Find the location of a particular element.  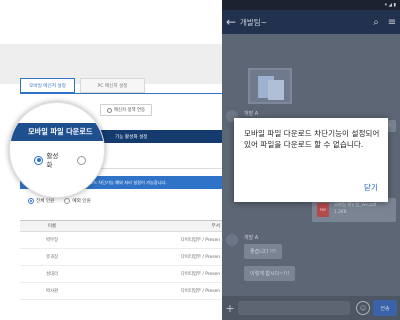

option-enable: 활성화 is located at coordinates (48, 160).